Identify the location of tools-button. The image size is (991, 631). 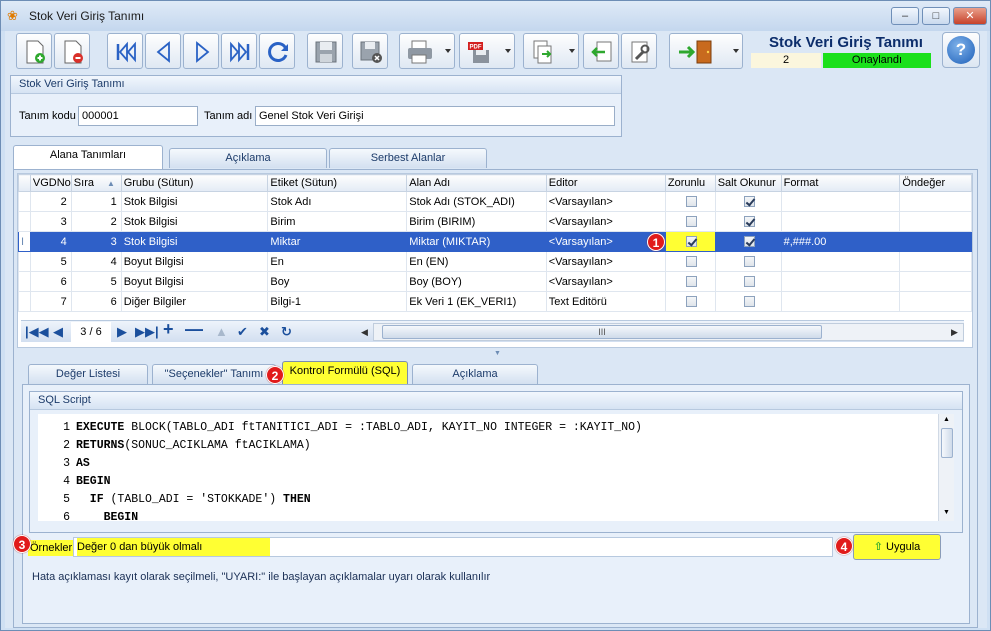
(639, 51).